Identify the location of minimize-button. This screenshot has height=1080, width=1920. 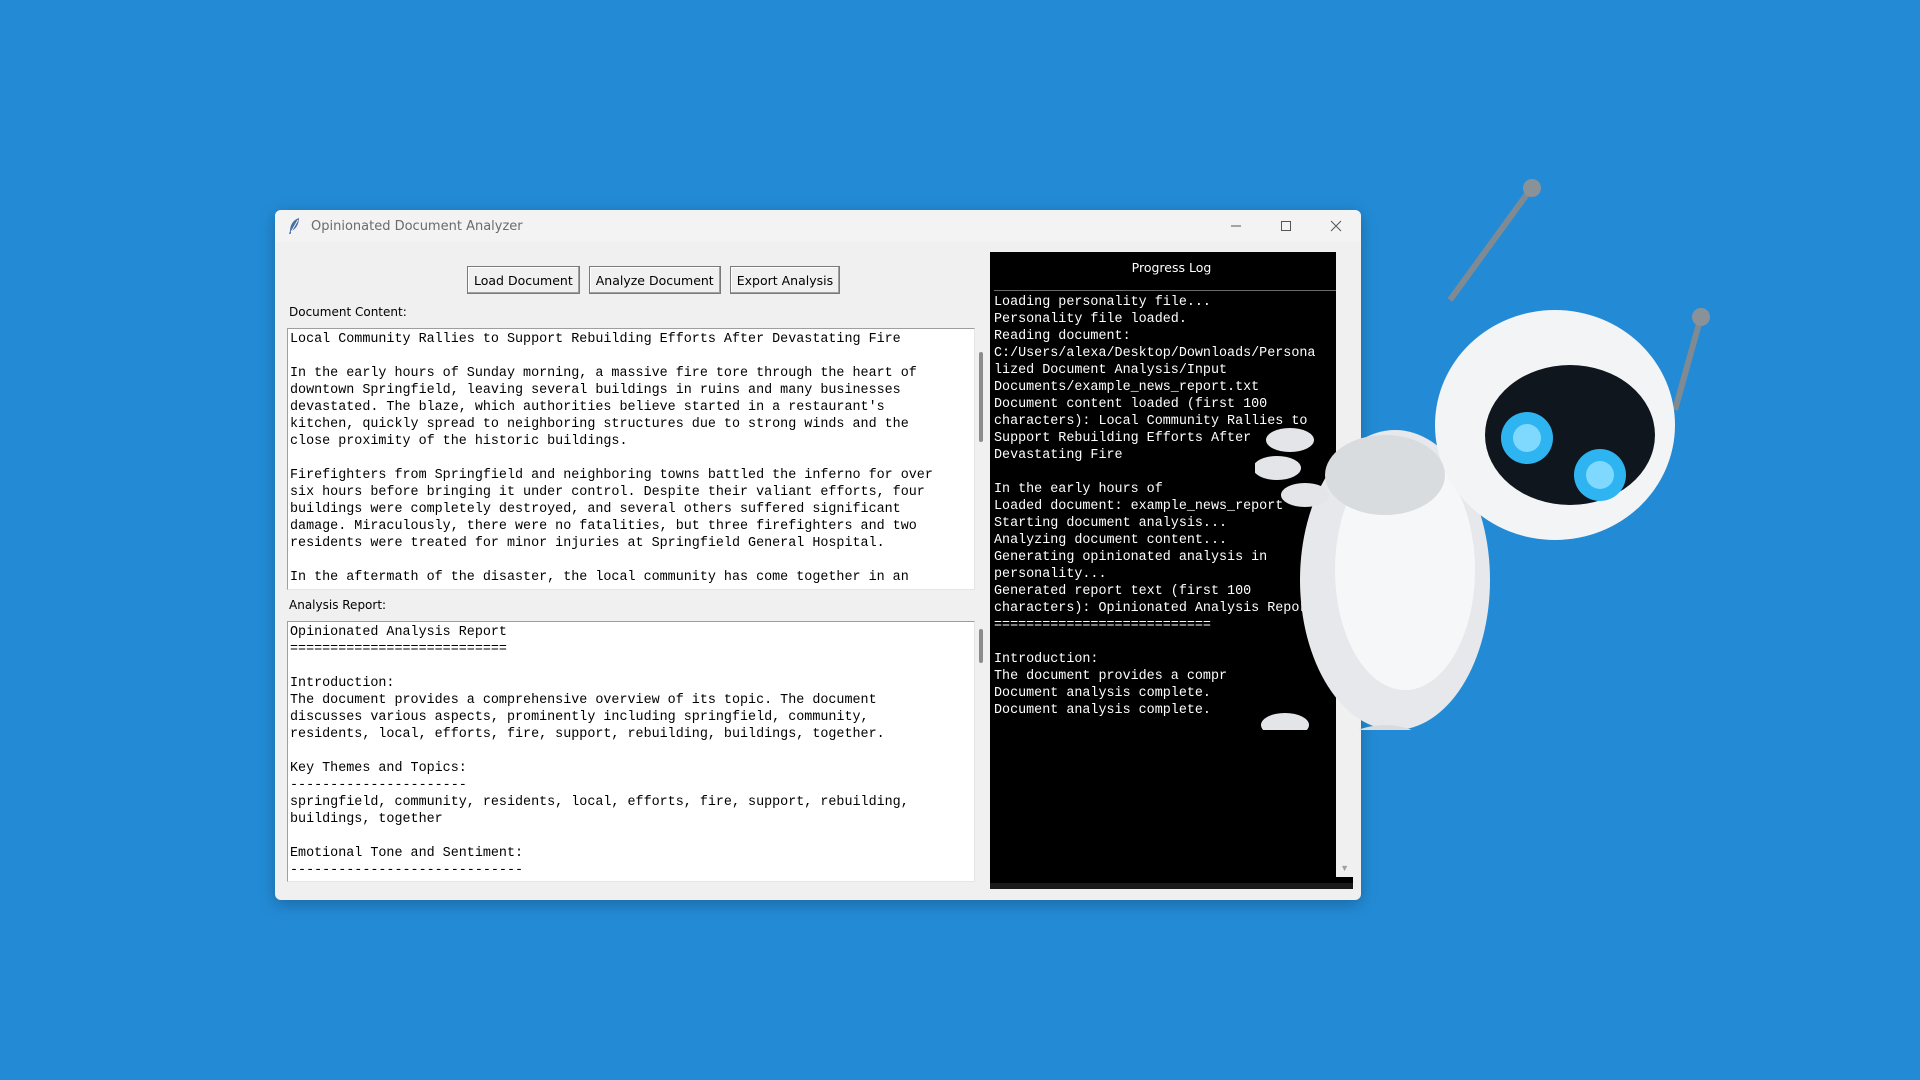
(1236, 226).